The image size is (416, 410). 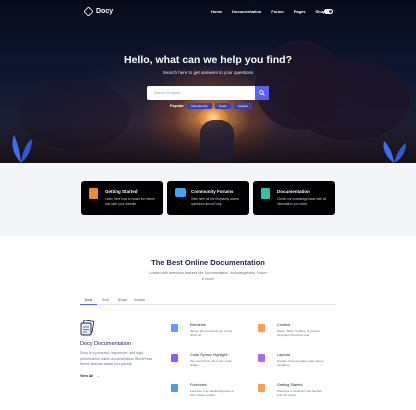 What do you see at coordinates (88, 11) in the screenshot?
I see `logo-icon` at bounding box center [88, 11].